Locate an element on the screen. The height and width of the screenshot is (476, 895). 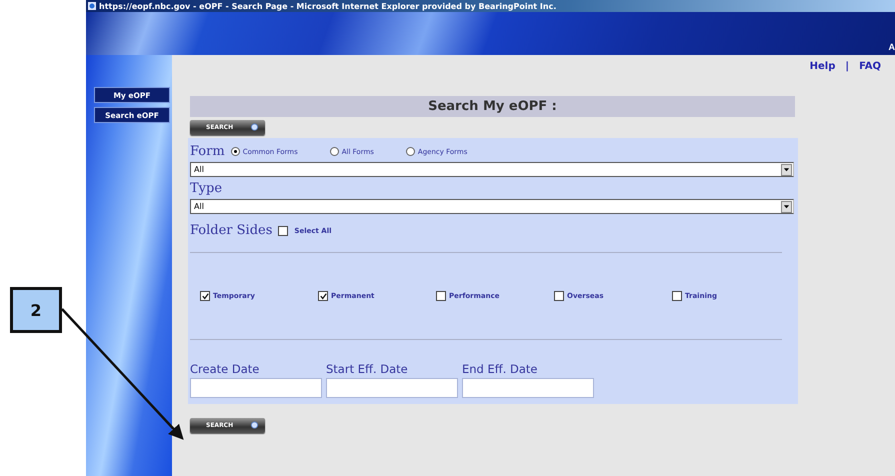
browser-icon is located at coordinates (92, 6).